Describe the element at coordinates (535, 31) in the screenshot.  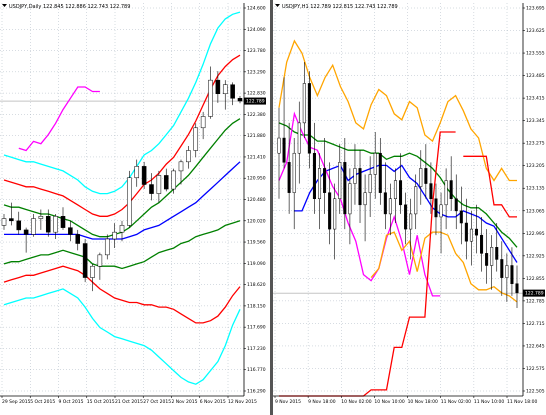
I see `price-tick-label: 123.625` at that location.